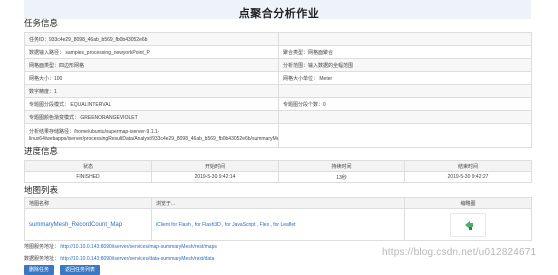 This screenshot has height=275, width=558. I want to click on mesh-type: 网格面类型：四边形网格, so click(151, 65).